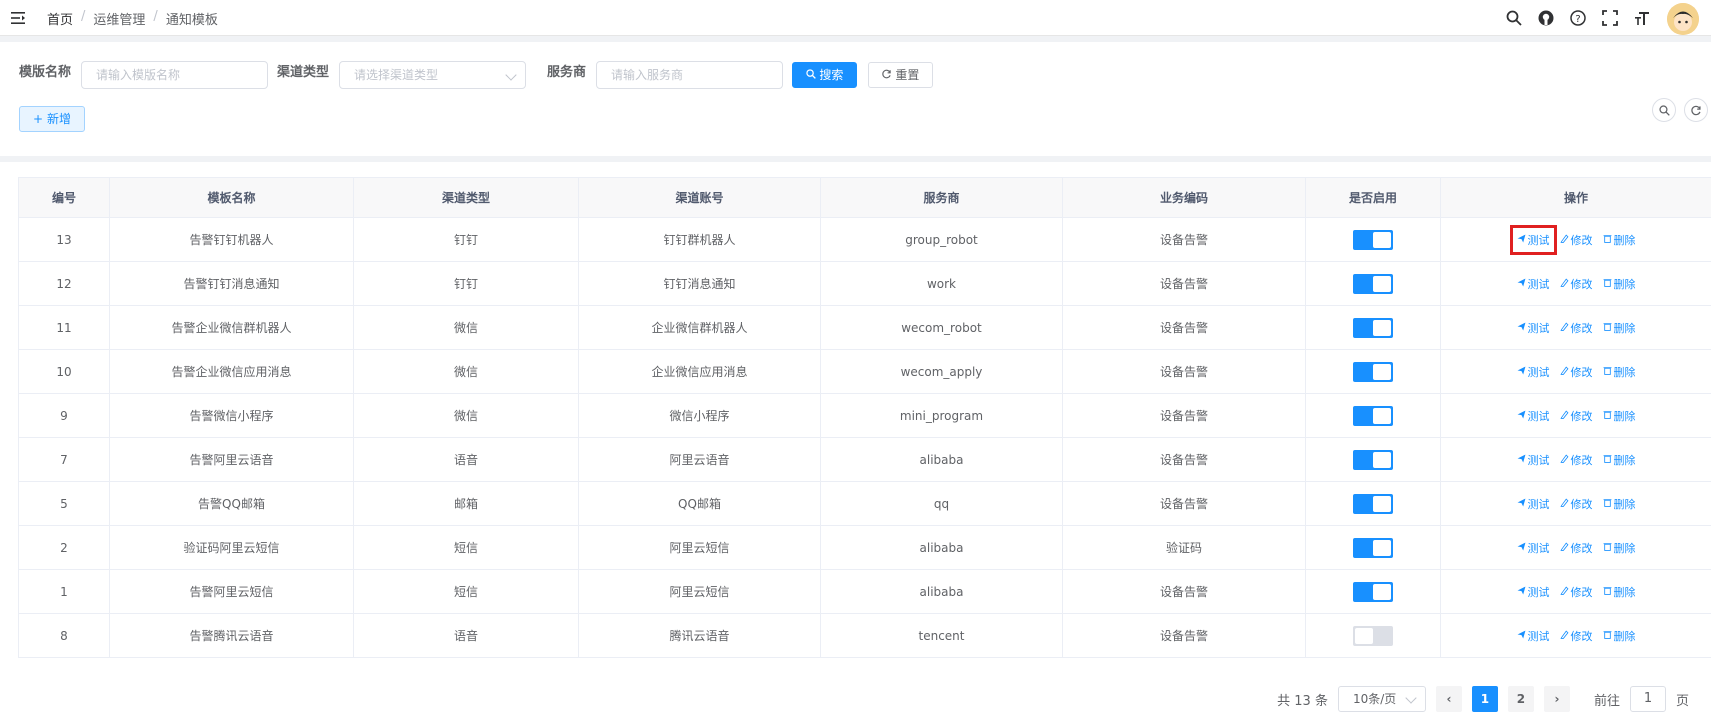 The image size is (1711, 716). Describe the element at coordinates (1520, 699) in the screenshot. I see `page-button-2: 2` at that location.